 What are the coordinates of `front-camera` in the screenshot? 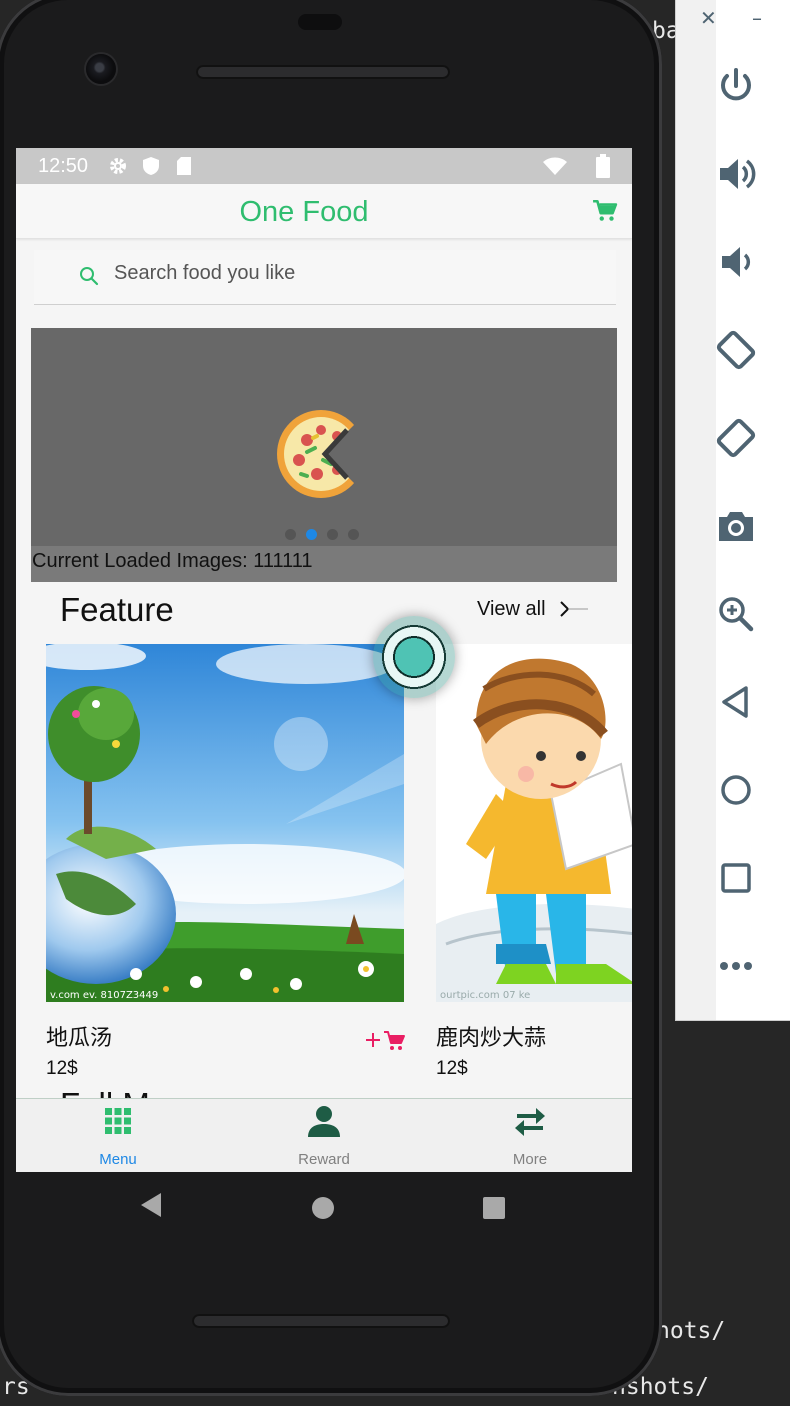 It's located at (101, 69).